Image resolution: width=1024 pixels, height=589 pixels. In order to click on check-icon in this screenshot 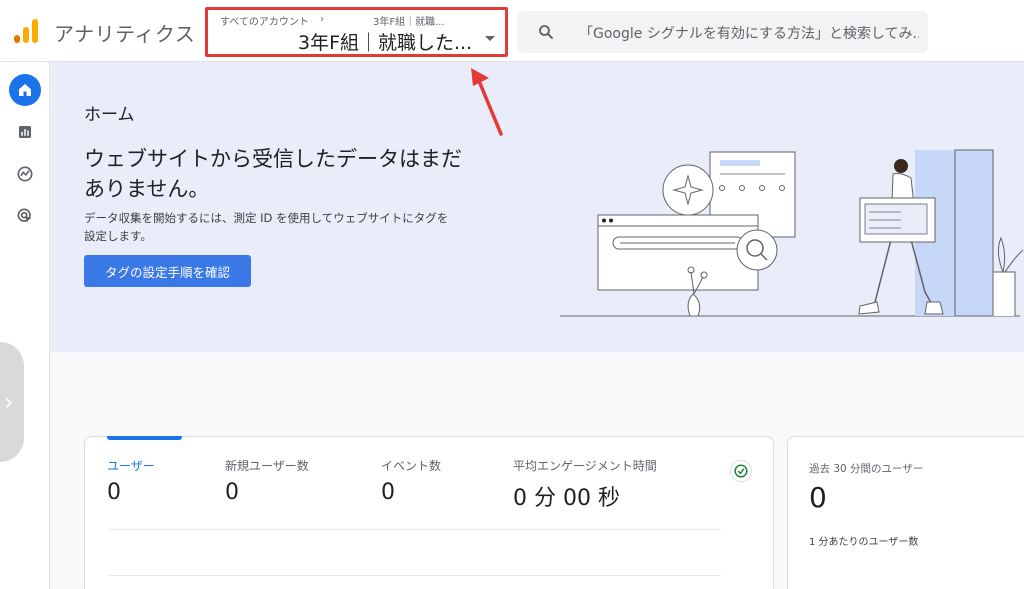, I will do `click(741, 471)`.